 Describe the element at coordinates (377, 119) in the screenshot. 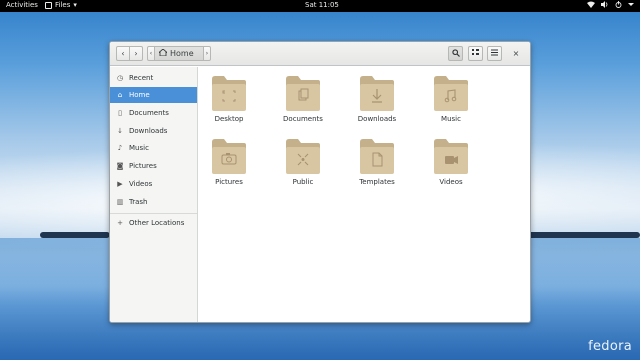

I see `folder-label: Downloads` at that location.